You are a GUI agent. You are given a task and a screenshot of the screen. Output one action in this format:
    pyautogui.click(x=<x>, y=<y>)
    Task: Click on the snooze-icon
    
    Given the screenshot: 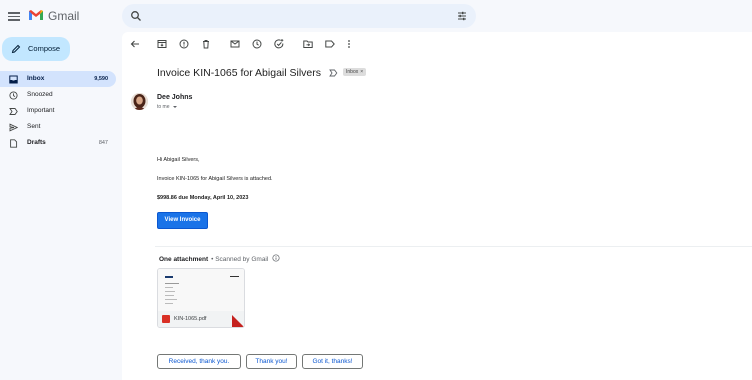 What is the action you would take?
    pyautogui.click(x=257, y=44)
    